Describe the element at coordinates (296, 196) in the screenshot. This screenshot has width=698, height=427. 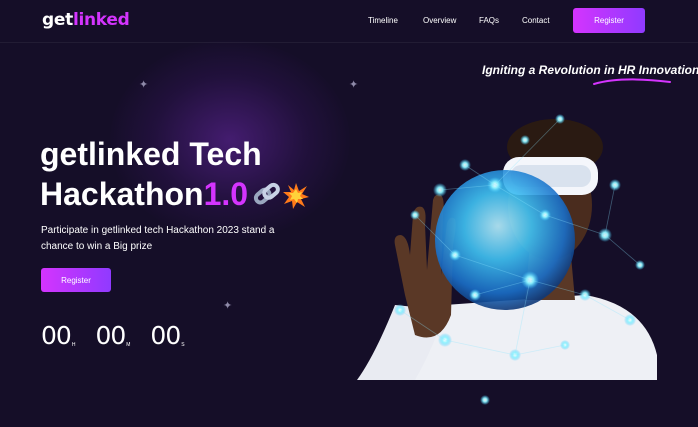
I see `collision-burst-icon` at that location.